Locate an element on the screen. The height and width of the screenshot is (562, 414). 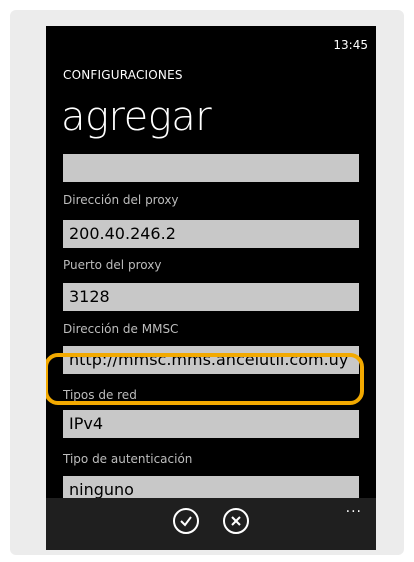
confirm-button is located at coordinates (186, 521).